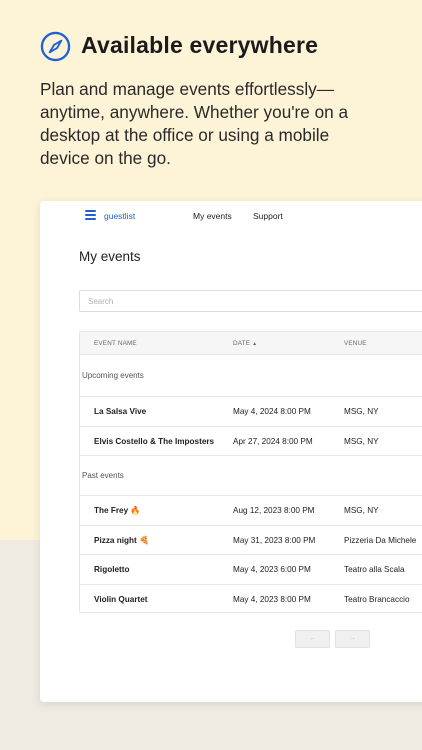  I want to click on event-date: May 4, 2024 8:00 PM, so click(272, 411).